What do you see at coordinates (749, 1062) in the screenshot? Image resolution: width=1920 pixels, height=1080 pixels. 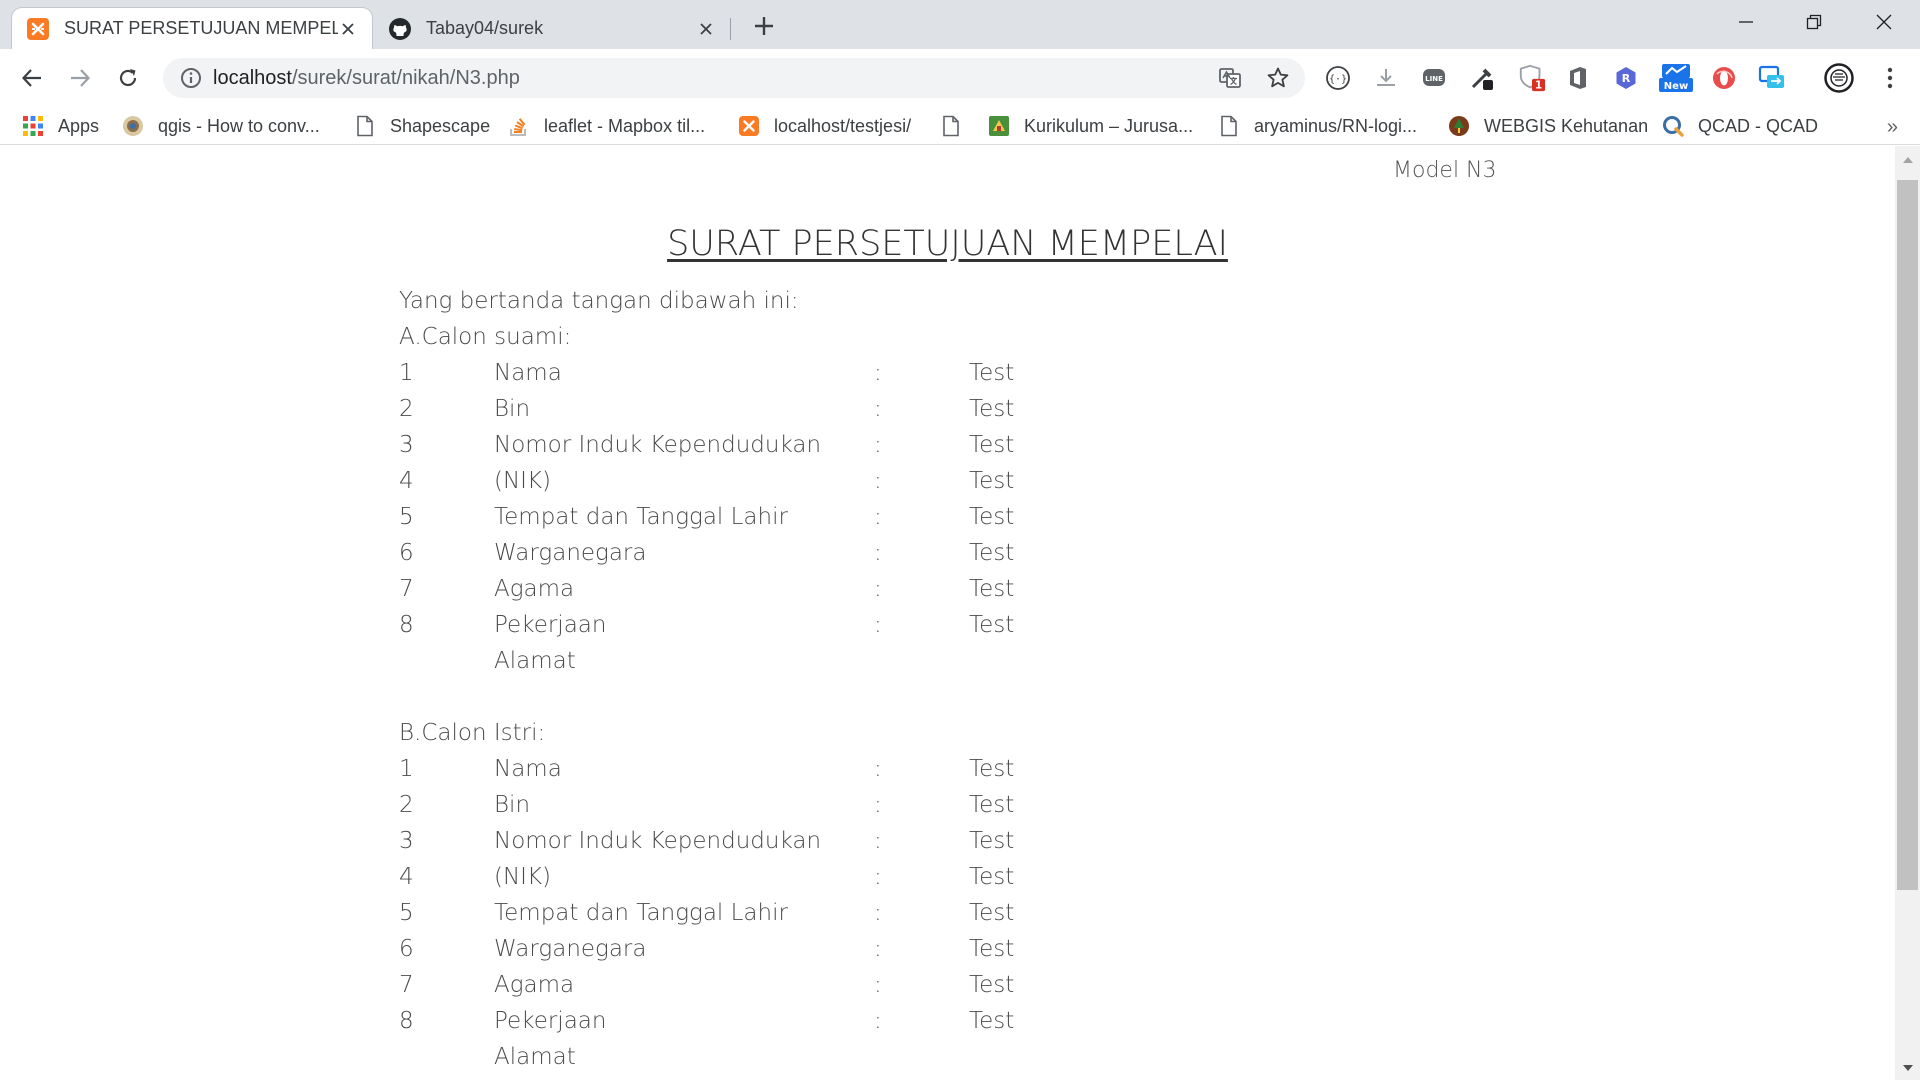 I see `form-row: Alamat` at bounding box center [749, 1062].